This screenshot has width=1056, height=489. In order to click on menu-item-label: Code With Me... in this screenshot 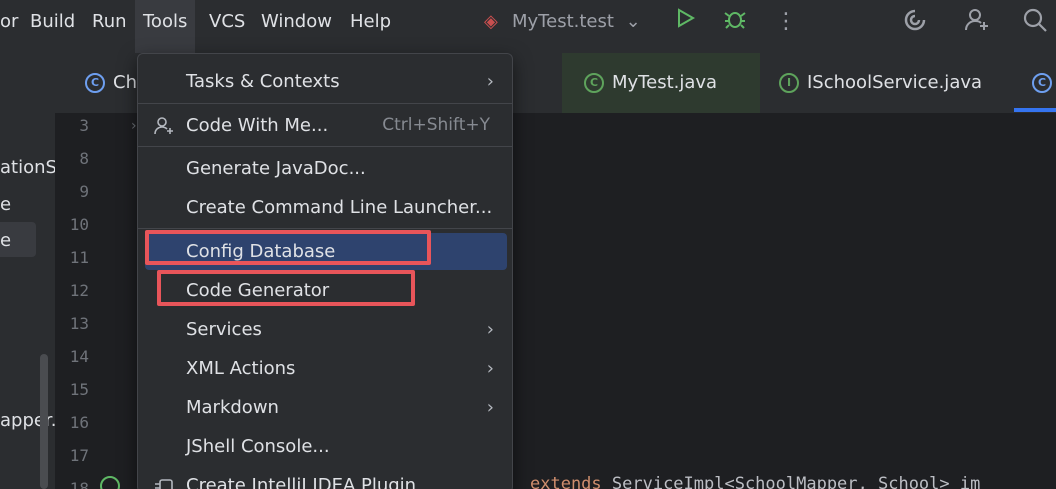, I will do `click(257, 125)`.